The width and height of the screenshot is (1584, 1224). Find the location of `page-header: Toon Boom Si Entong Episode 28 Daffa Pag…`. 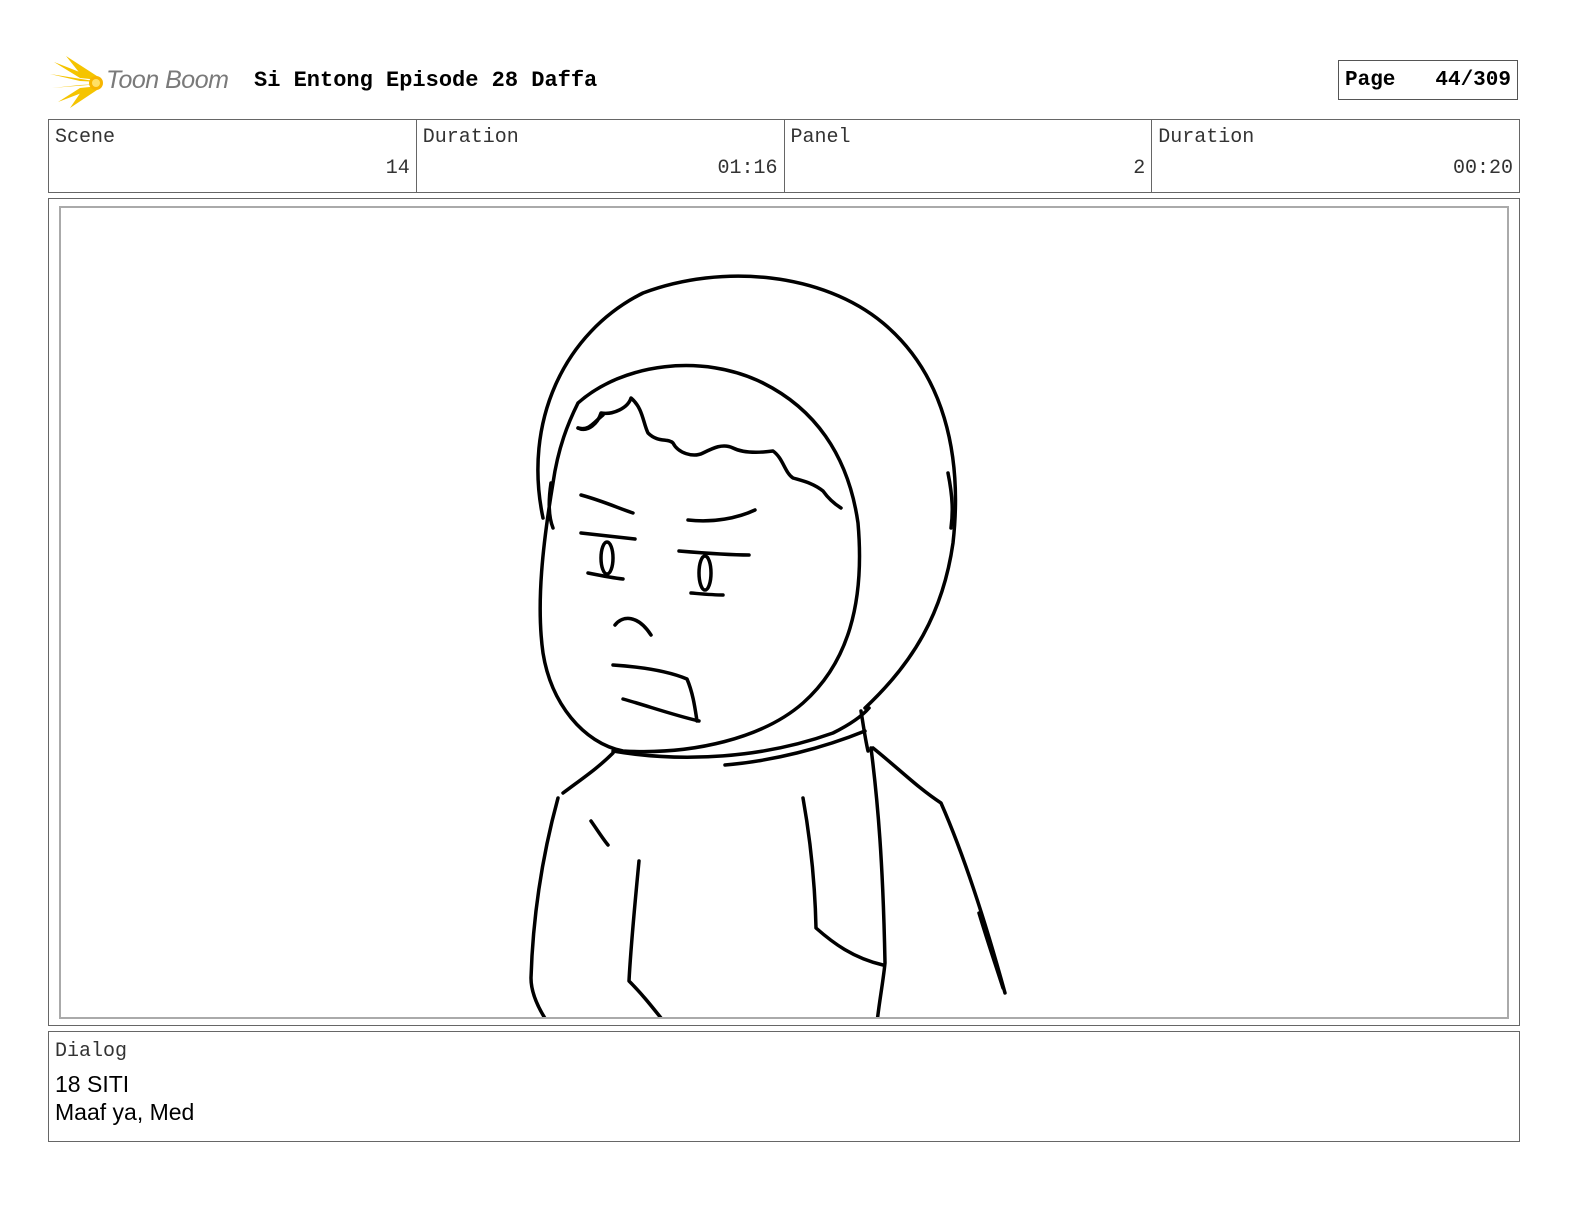

page-header: Toon Boom Si Entong Episode 28 Daffa Pag… is located at coordinates (784, 82).